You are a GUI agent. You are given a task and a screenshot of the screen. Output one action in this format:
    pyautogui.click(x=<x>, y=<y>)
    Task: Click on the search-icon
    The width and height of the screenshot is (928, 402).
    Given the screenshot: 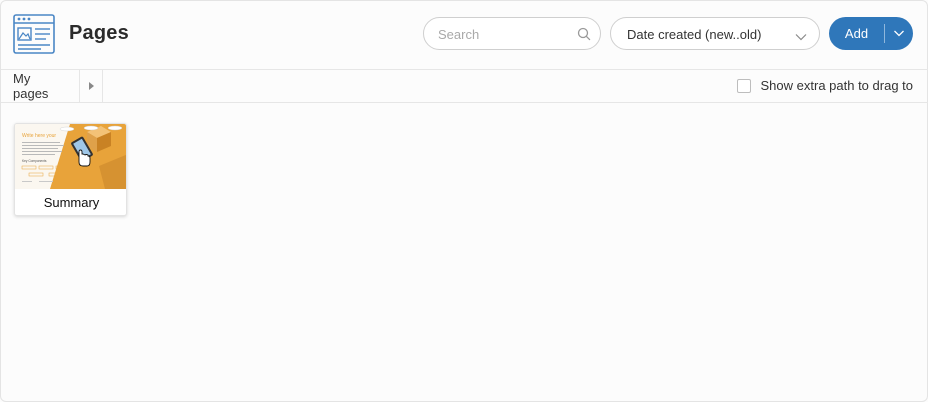 What is the action you would take?
    pyautogui.click(x=584, y=34)
    